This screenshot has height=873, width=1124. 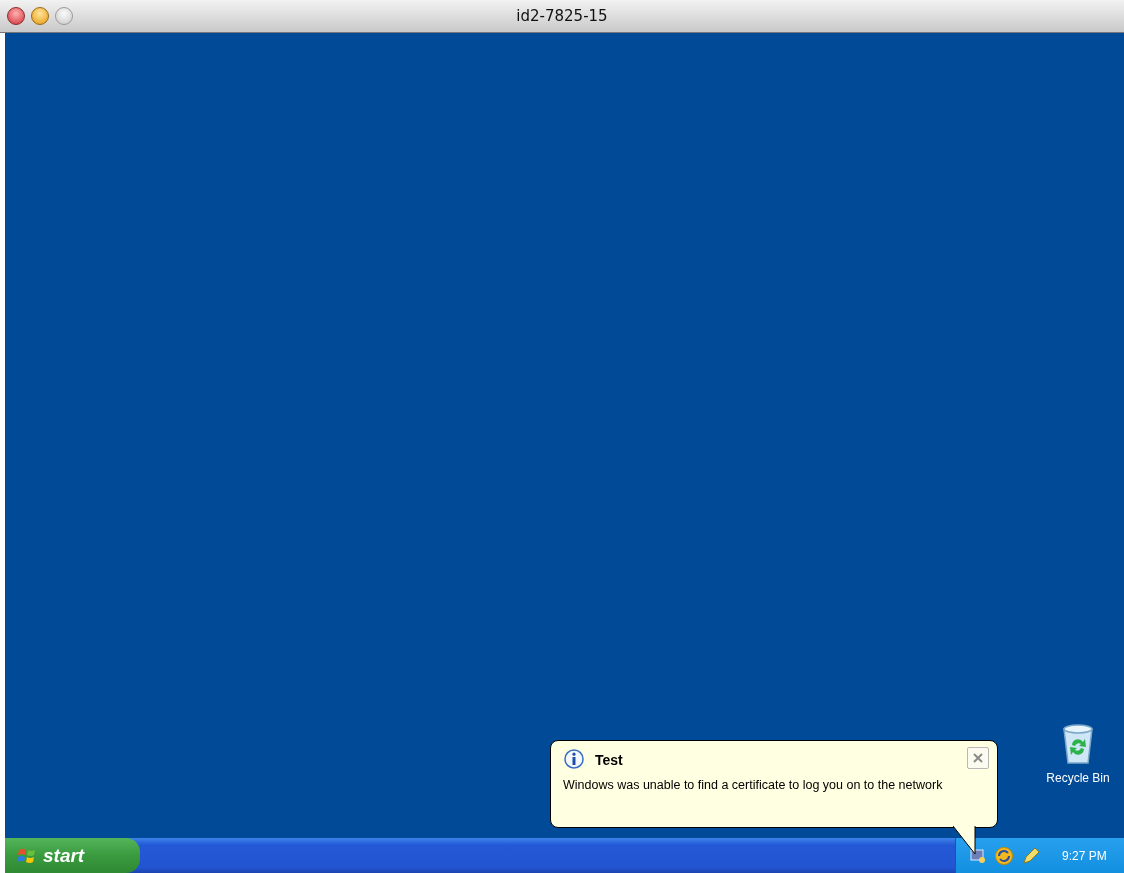 I want to click on window-title: id2-7825-15, so click(x=562, y=16).